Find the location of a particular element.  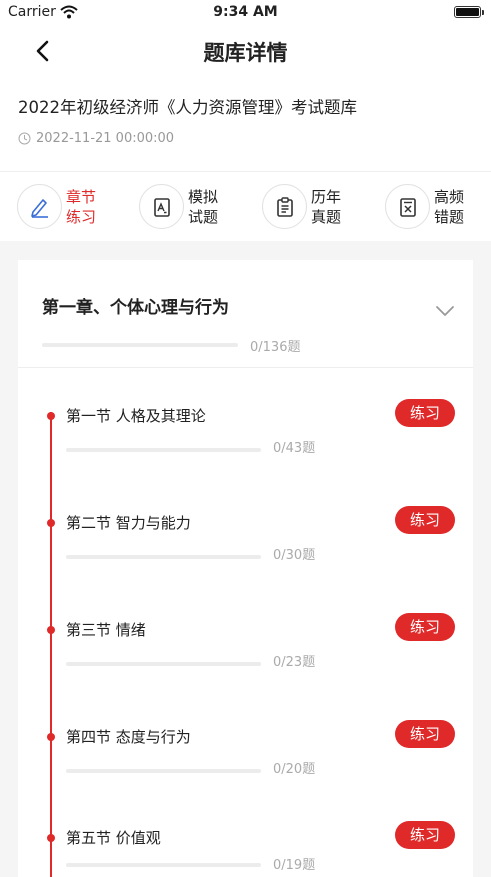

chapter-title: 第一章、个体心理与行为 is located at coordinates (135, 308).